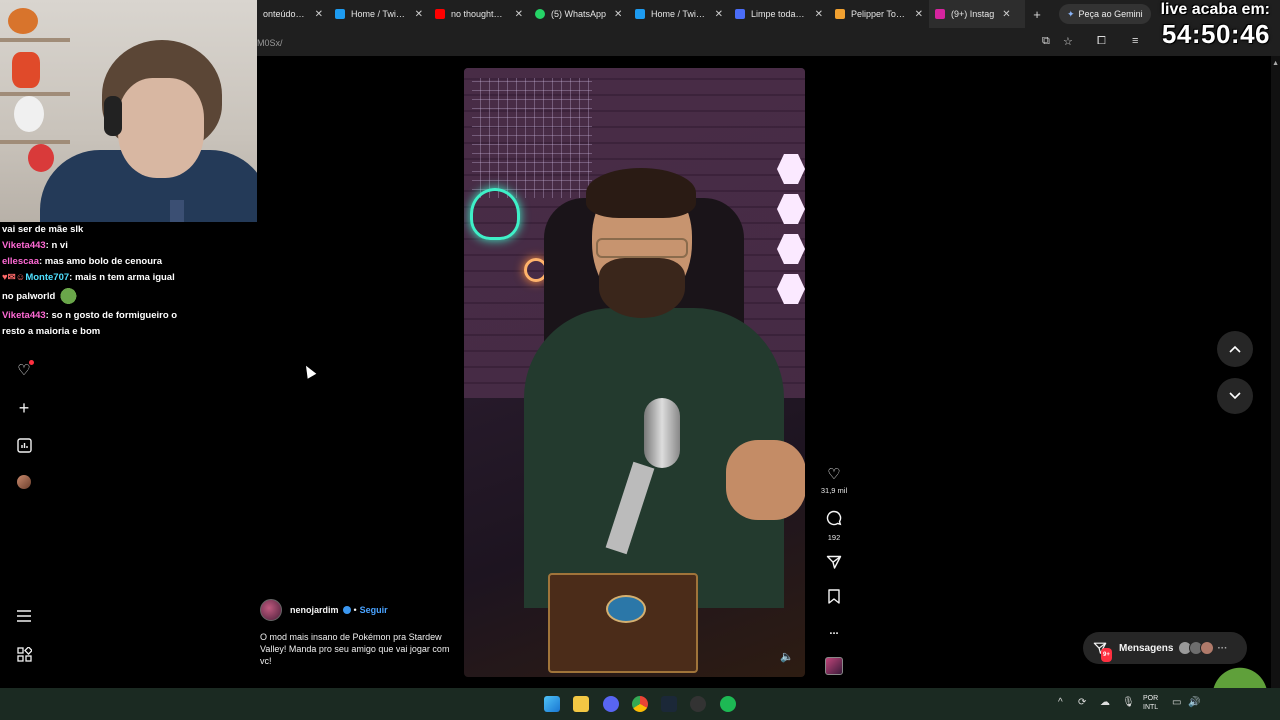  What do you see at coordinates (29, 296) in the screenshot?
I see `chat-text: no palworld` at bounding box center [29, 296].